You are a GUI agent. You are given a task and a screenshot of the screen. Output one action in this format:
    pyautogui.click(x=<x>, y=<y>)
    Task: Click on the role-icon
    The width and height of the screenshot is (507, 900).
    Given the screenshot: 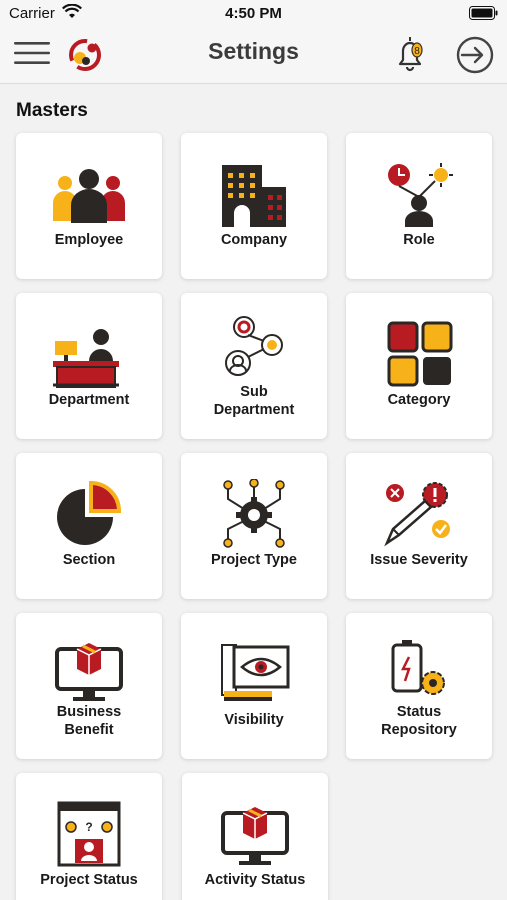 What is the action you would take?
    pyautogui.click(x=420, y=195)
    